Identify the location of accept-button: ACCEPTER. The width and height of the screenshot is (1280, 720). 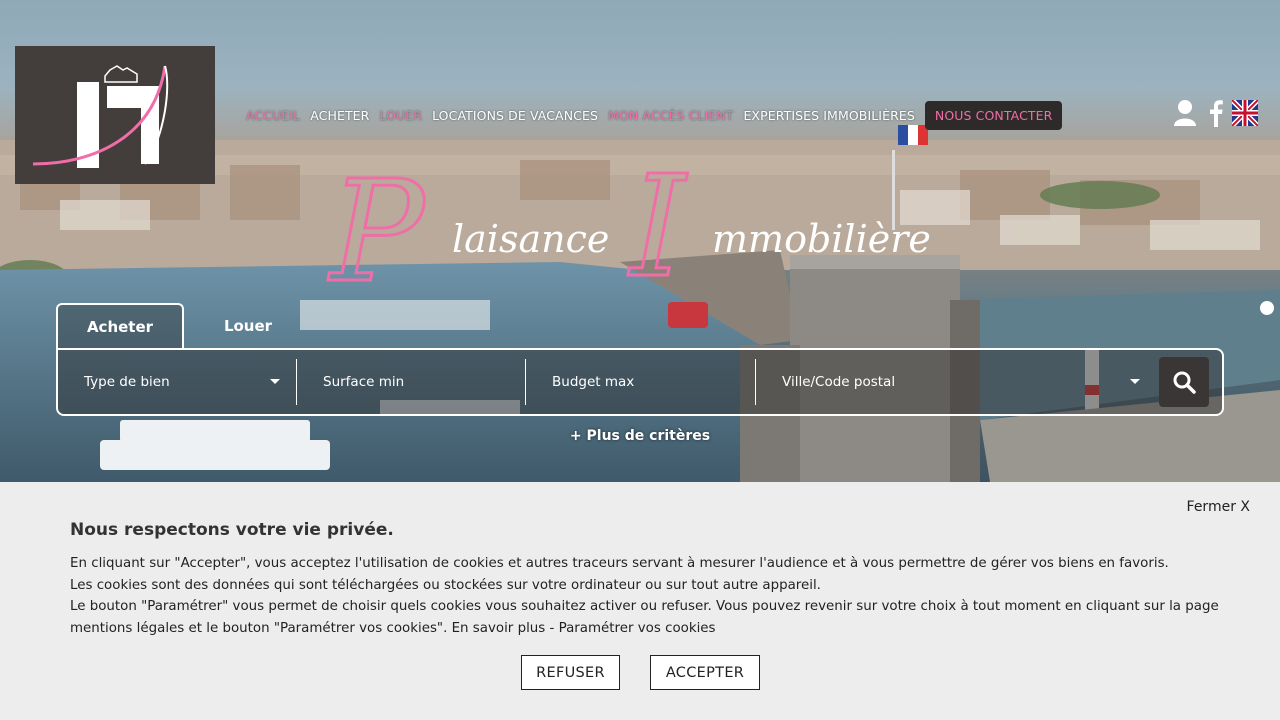
(705, 672).